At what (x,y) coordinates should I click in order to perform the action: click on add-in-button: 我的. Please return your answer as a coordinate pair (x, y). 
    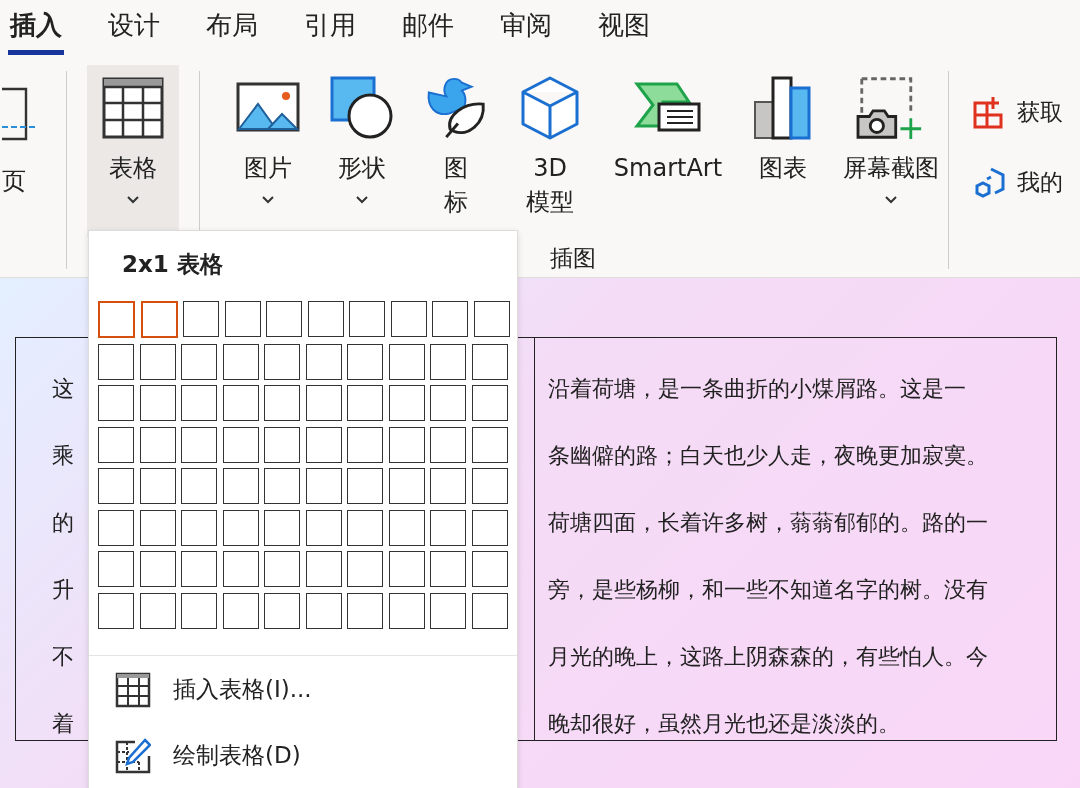
    Looking at the image, I should click on (1018, 182).